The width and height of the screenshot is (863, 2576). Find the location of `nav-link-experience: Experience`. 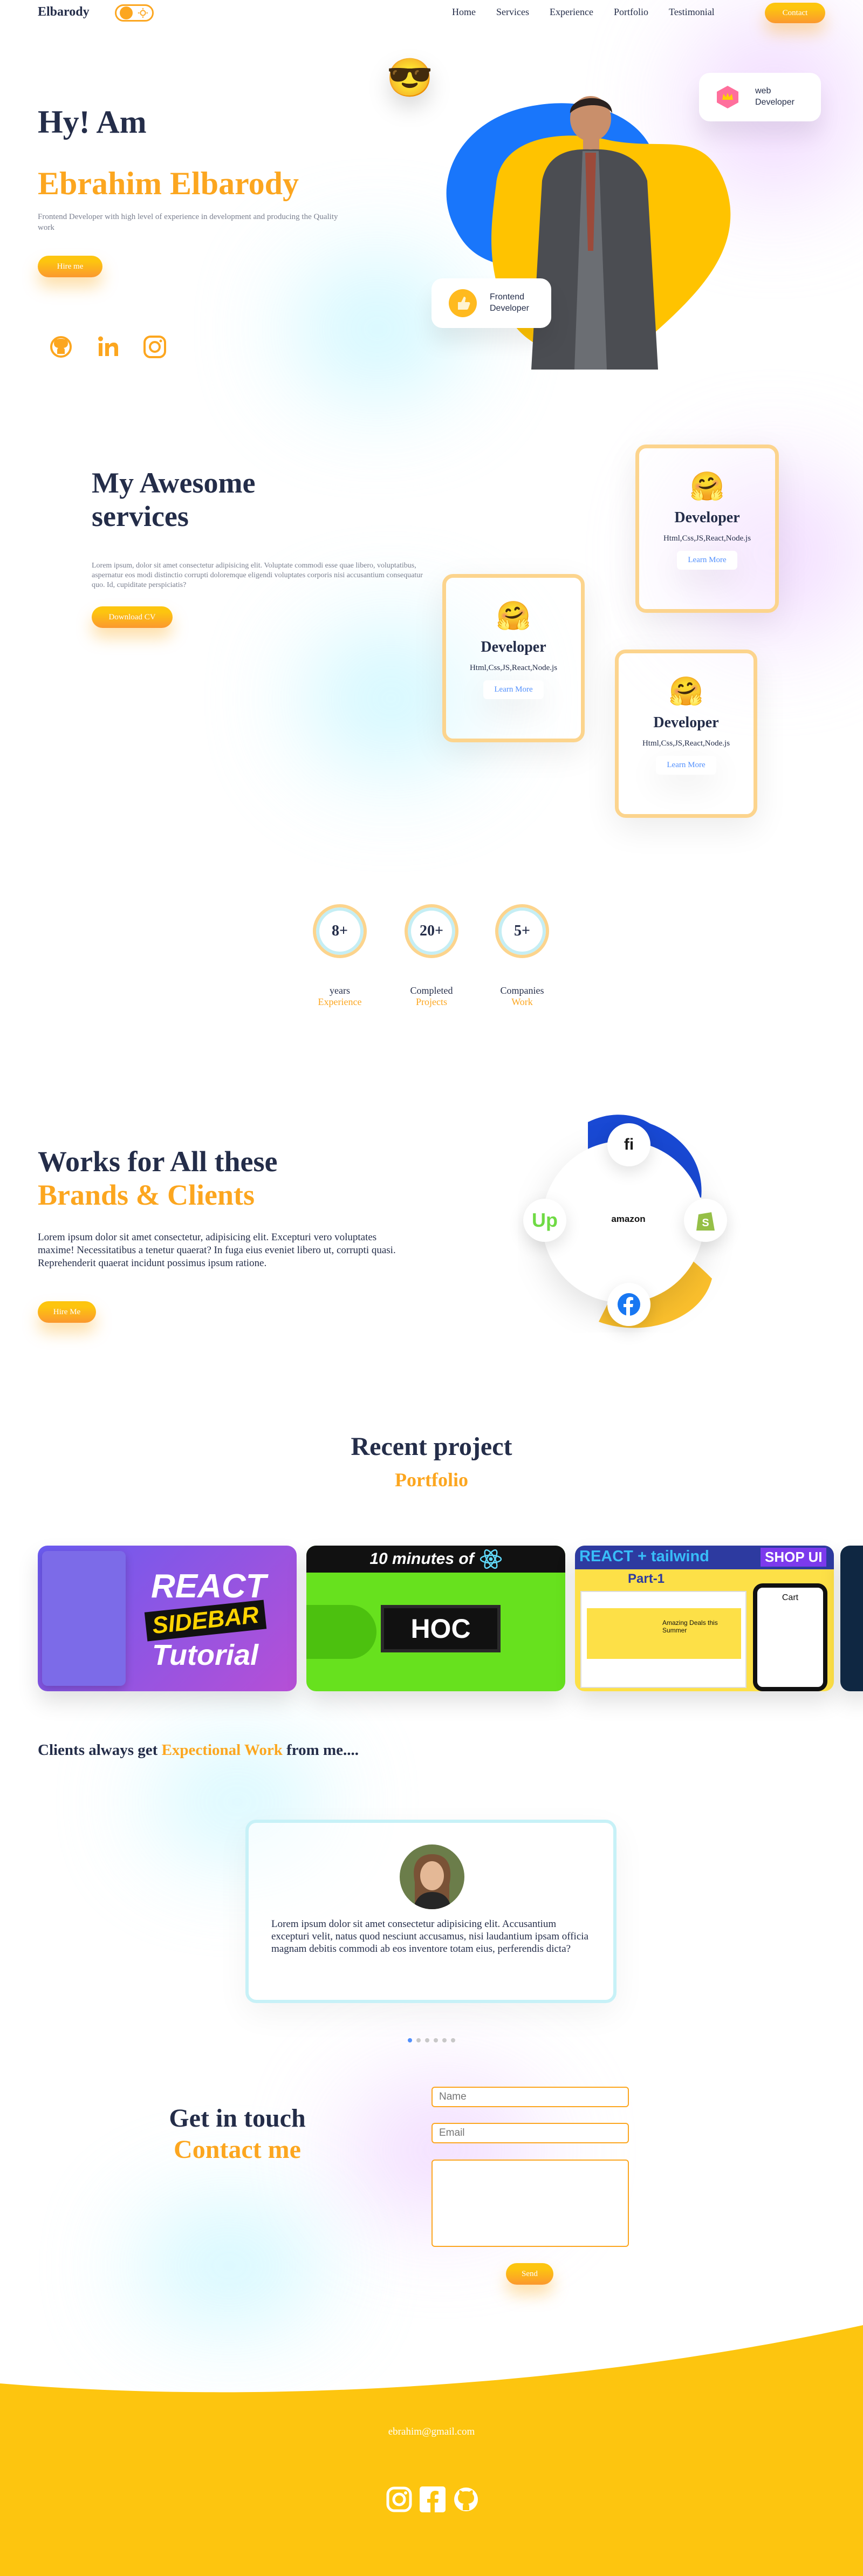

nav-link-experience: Experience is located at coordinates (572, 12).